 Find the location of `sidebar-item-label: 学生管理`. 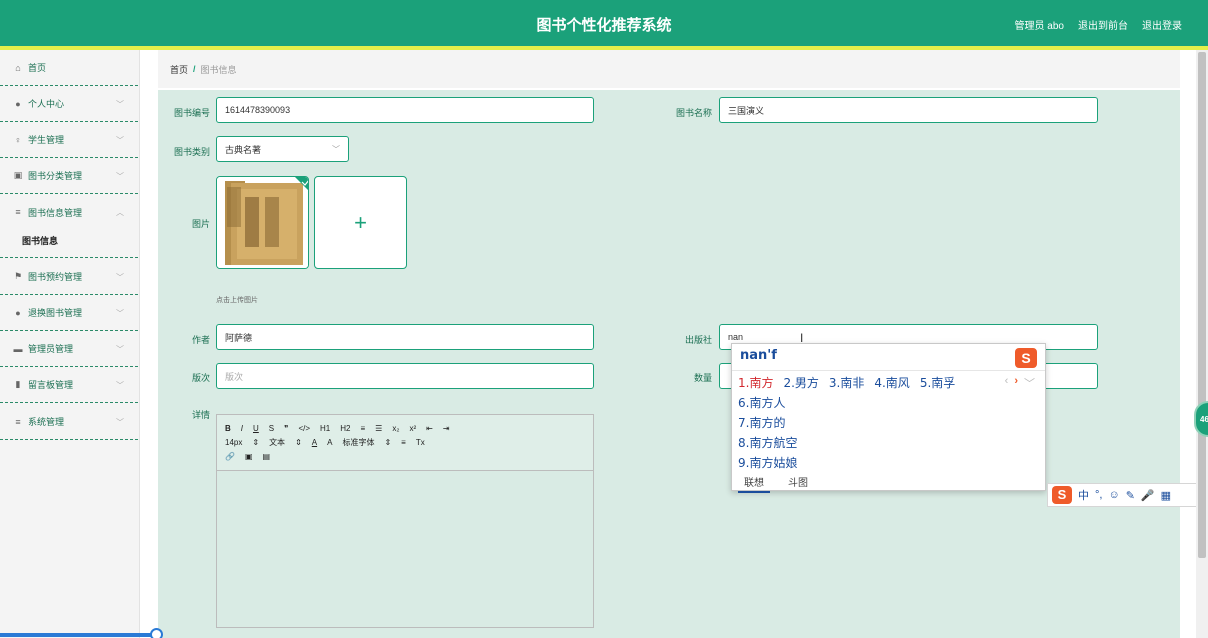

sidebar-item-label: 学生管理 is located at coordinates (46, 140).